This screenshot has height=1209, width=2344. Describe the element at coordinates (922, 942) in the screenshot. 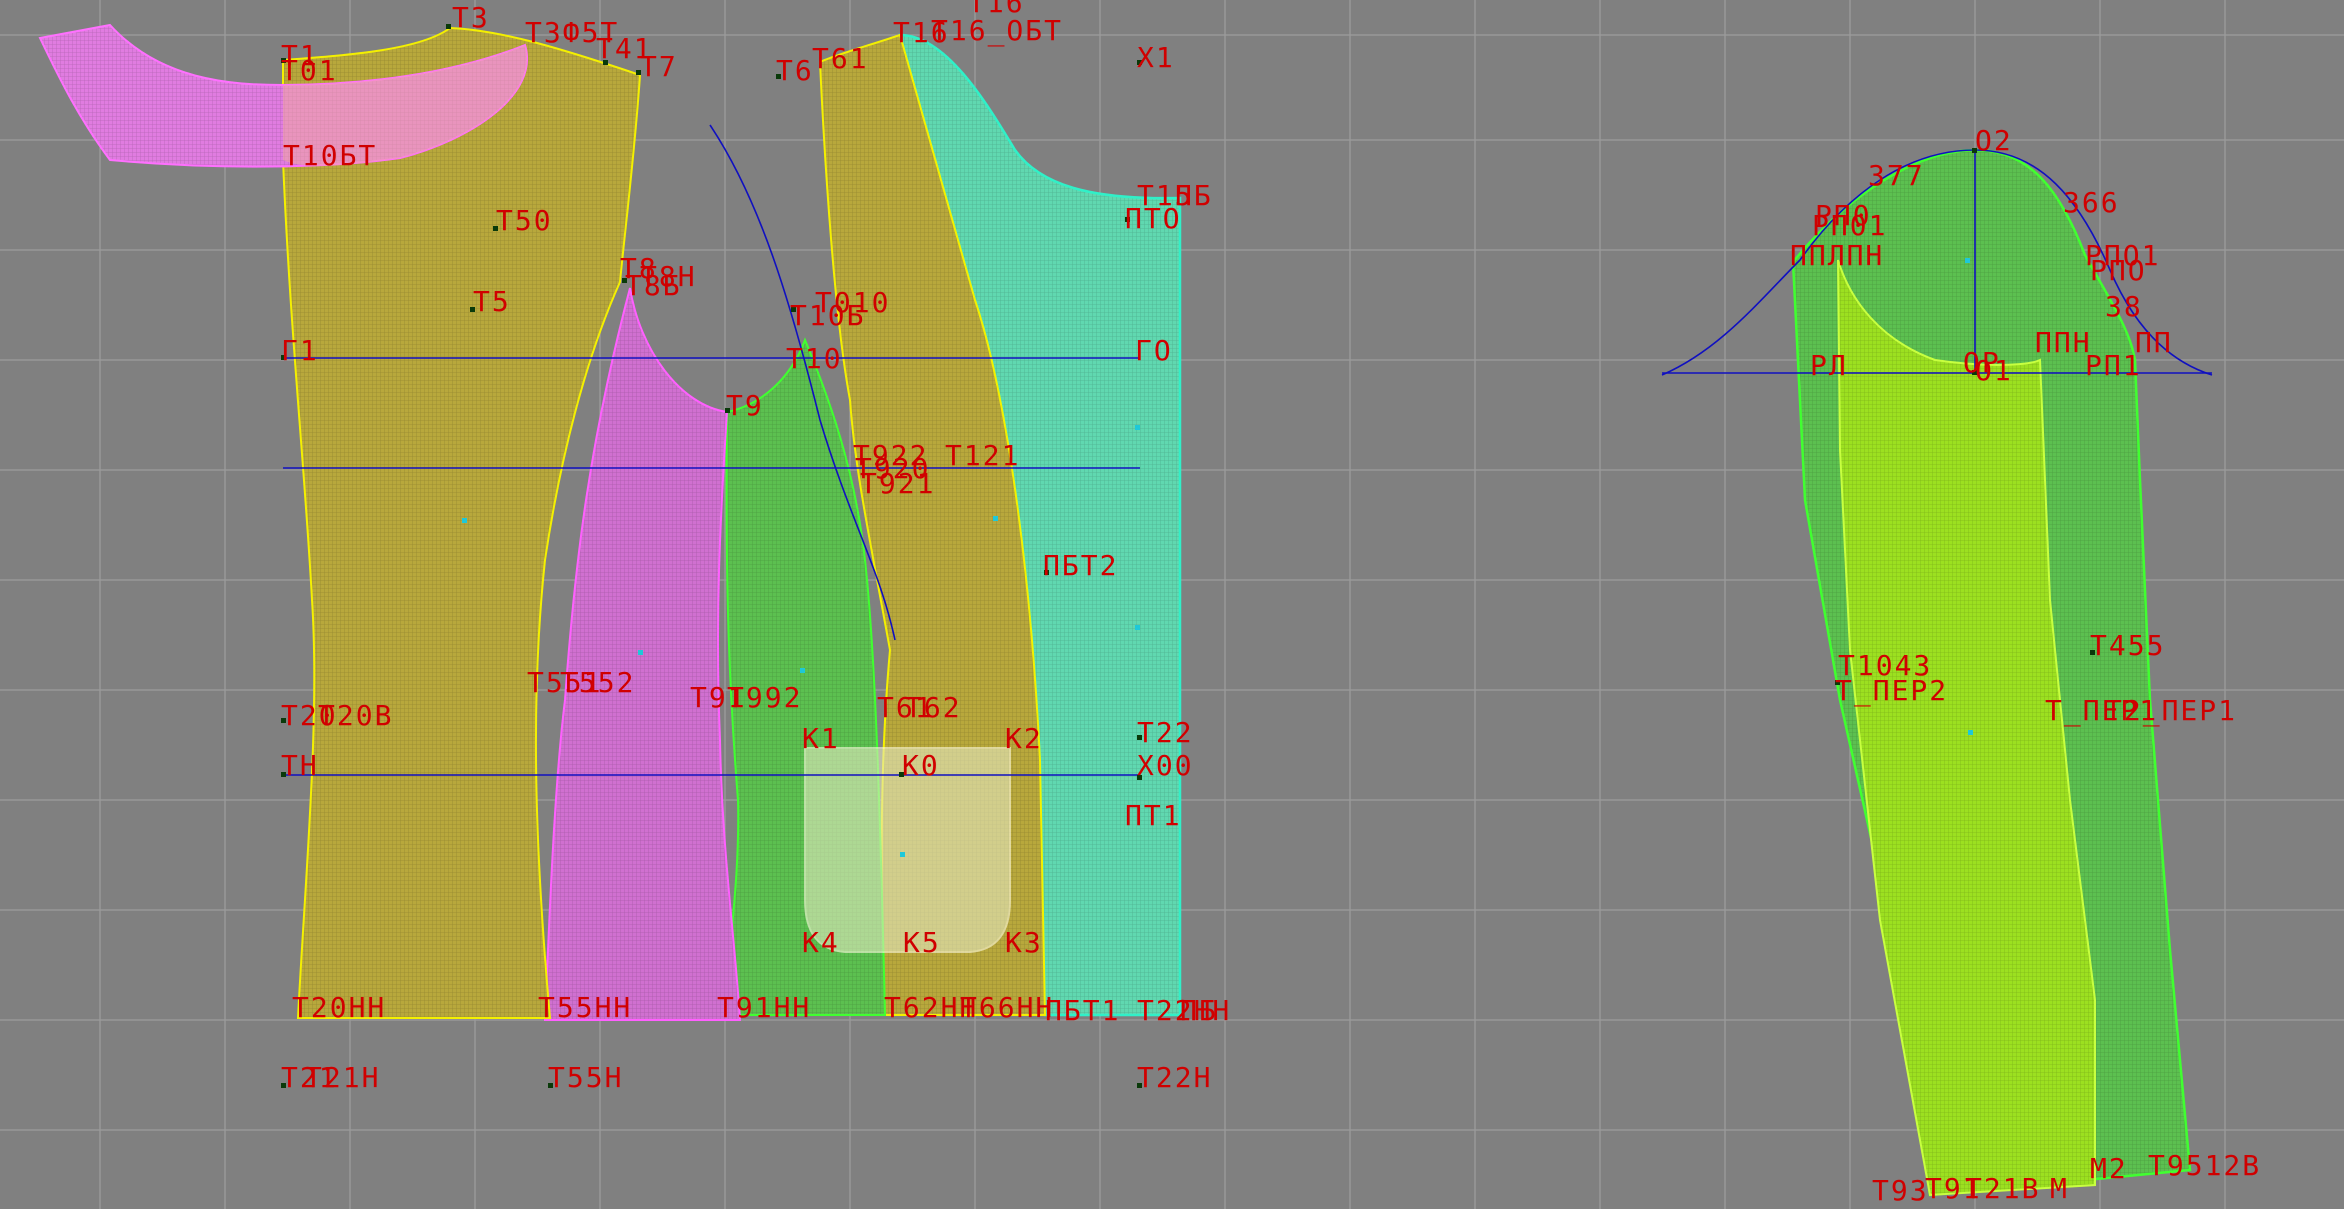

I see `label-K5: К5` at that location.